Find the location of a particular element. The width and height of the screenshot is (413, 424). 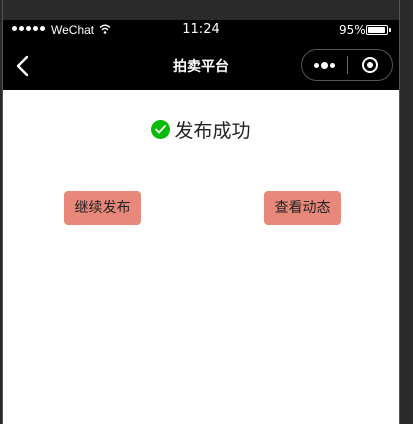

close-miniprogram-button is located at coordinates (369, 65).